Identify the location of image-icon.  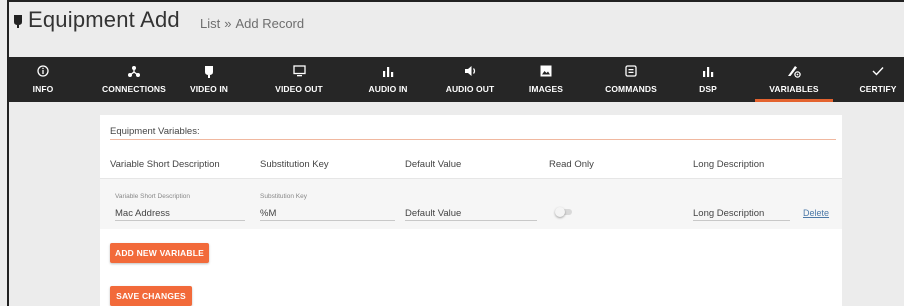
(546, 71).